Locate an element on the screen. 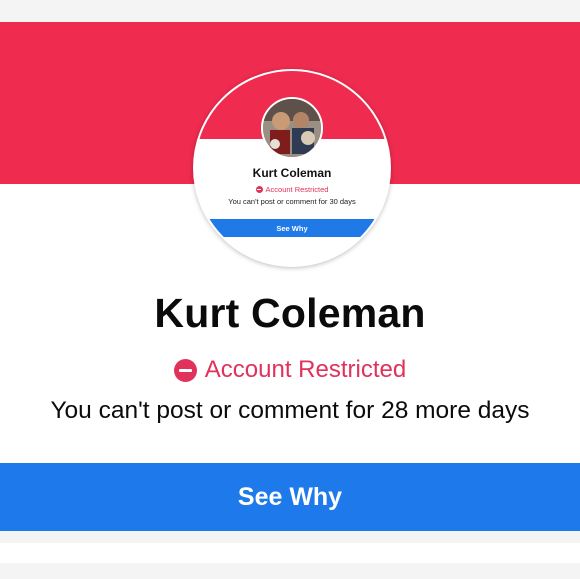 Image resolution: width=580 pixels, height=579 pixels. next-card-edge is located at coordinates (290, 553).